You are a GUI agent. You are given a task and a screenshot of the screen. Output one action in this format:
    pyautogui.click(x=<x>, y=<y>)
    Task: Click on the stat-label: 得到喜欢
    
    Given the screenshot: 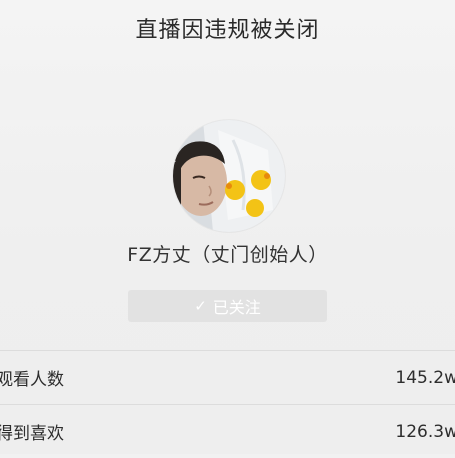 What is the action you would take?
    pyautogui.click(x=32, y=434)
    